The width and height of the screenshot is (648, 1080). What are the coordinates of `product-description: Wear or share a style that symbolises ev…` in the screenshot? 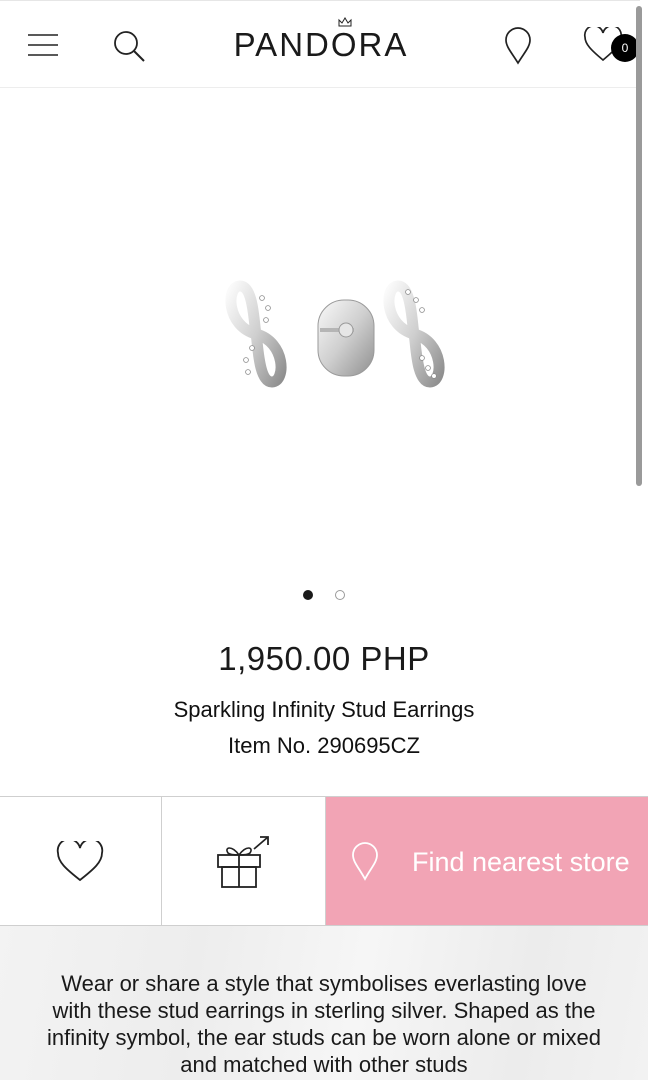 It's located at (324, 1024).